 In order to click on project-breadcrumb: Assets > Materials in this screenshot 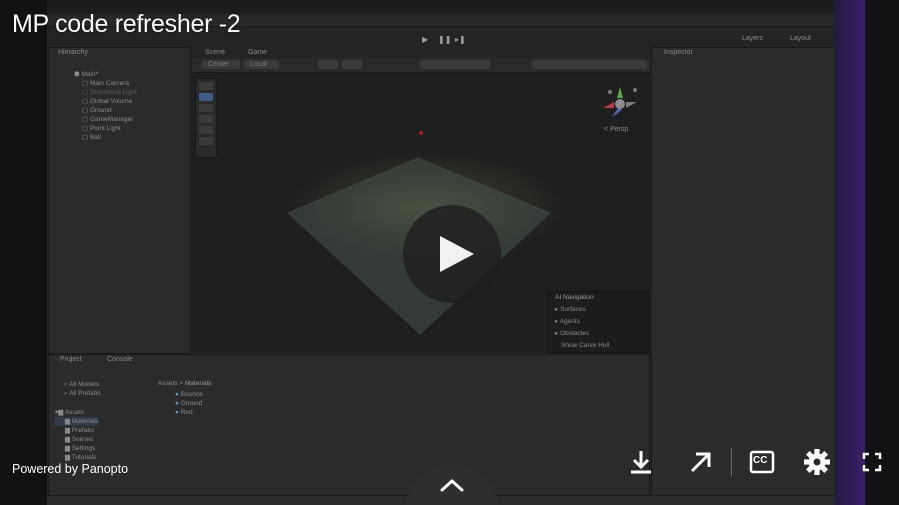, I will do `click(185, 383)`.